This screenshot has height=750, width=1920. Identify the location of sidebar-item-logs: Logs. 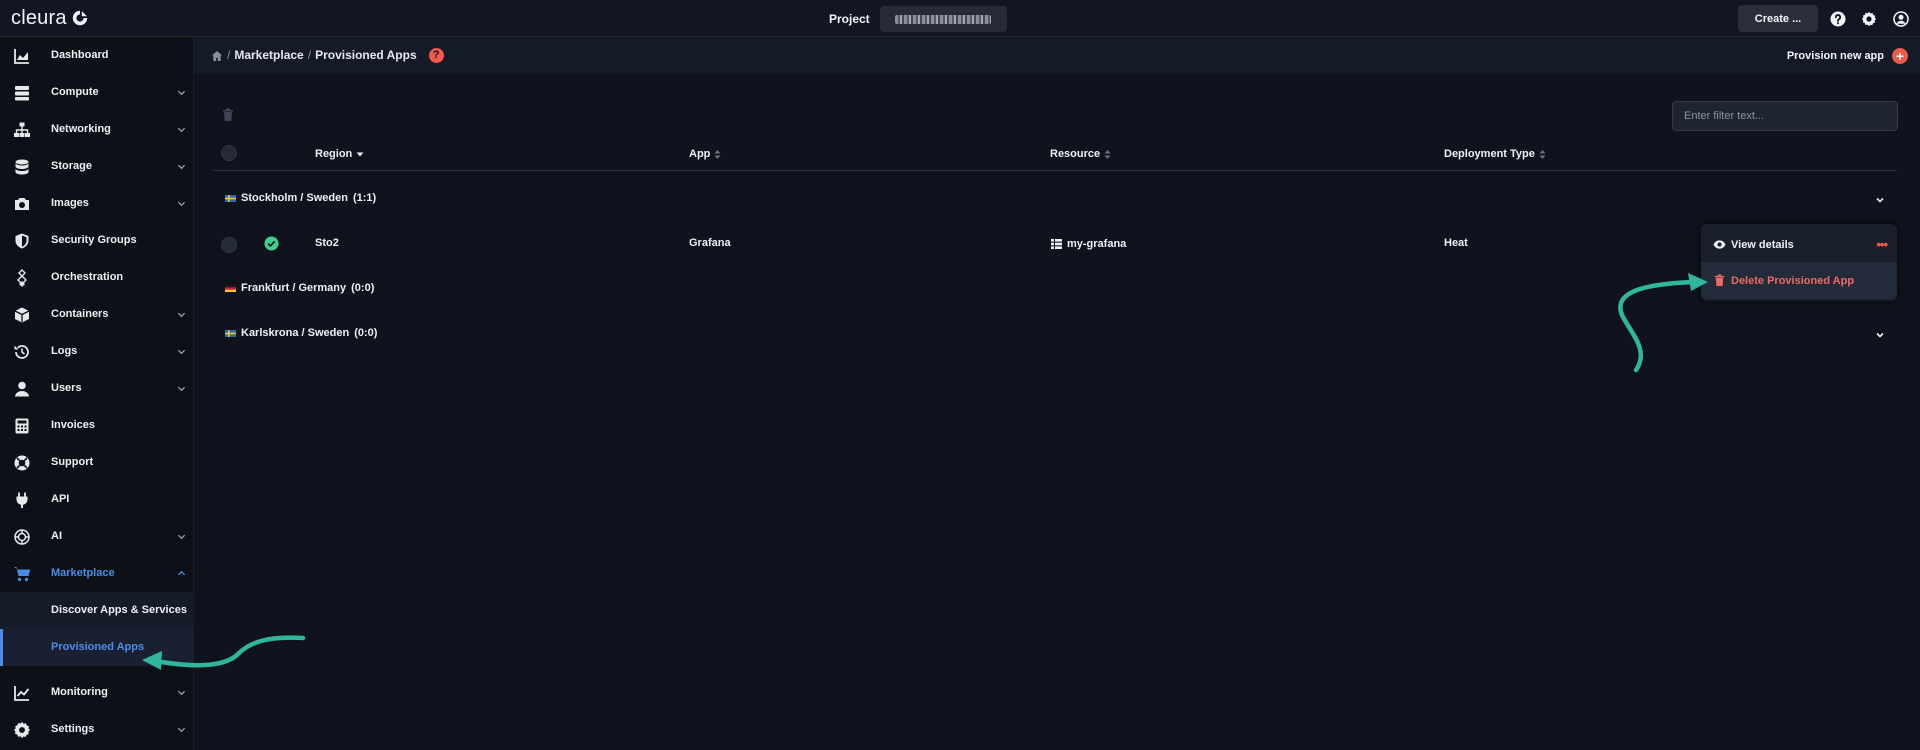
(97, 351).